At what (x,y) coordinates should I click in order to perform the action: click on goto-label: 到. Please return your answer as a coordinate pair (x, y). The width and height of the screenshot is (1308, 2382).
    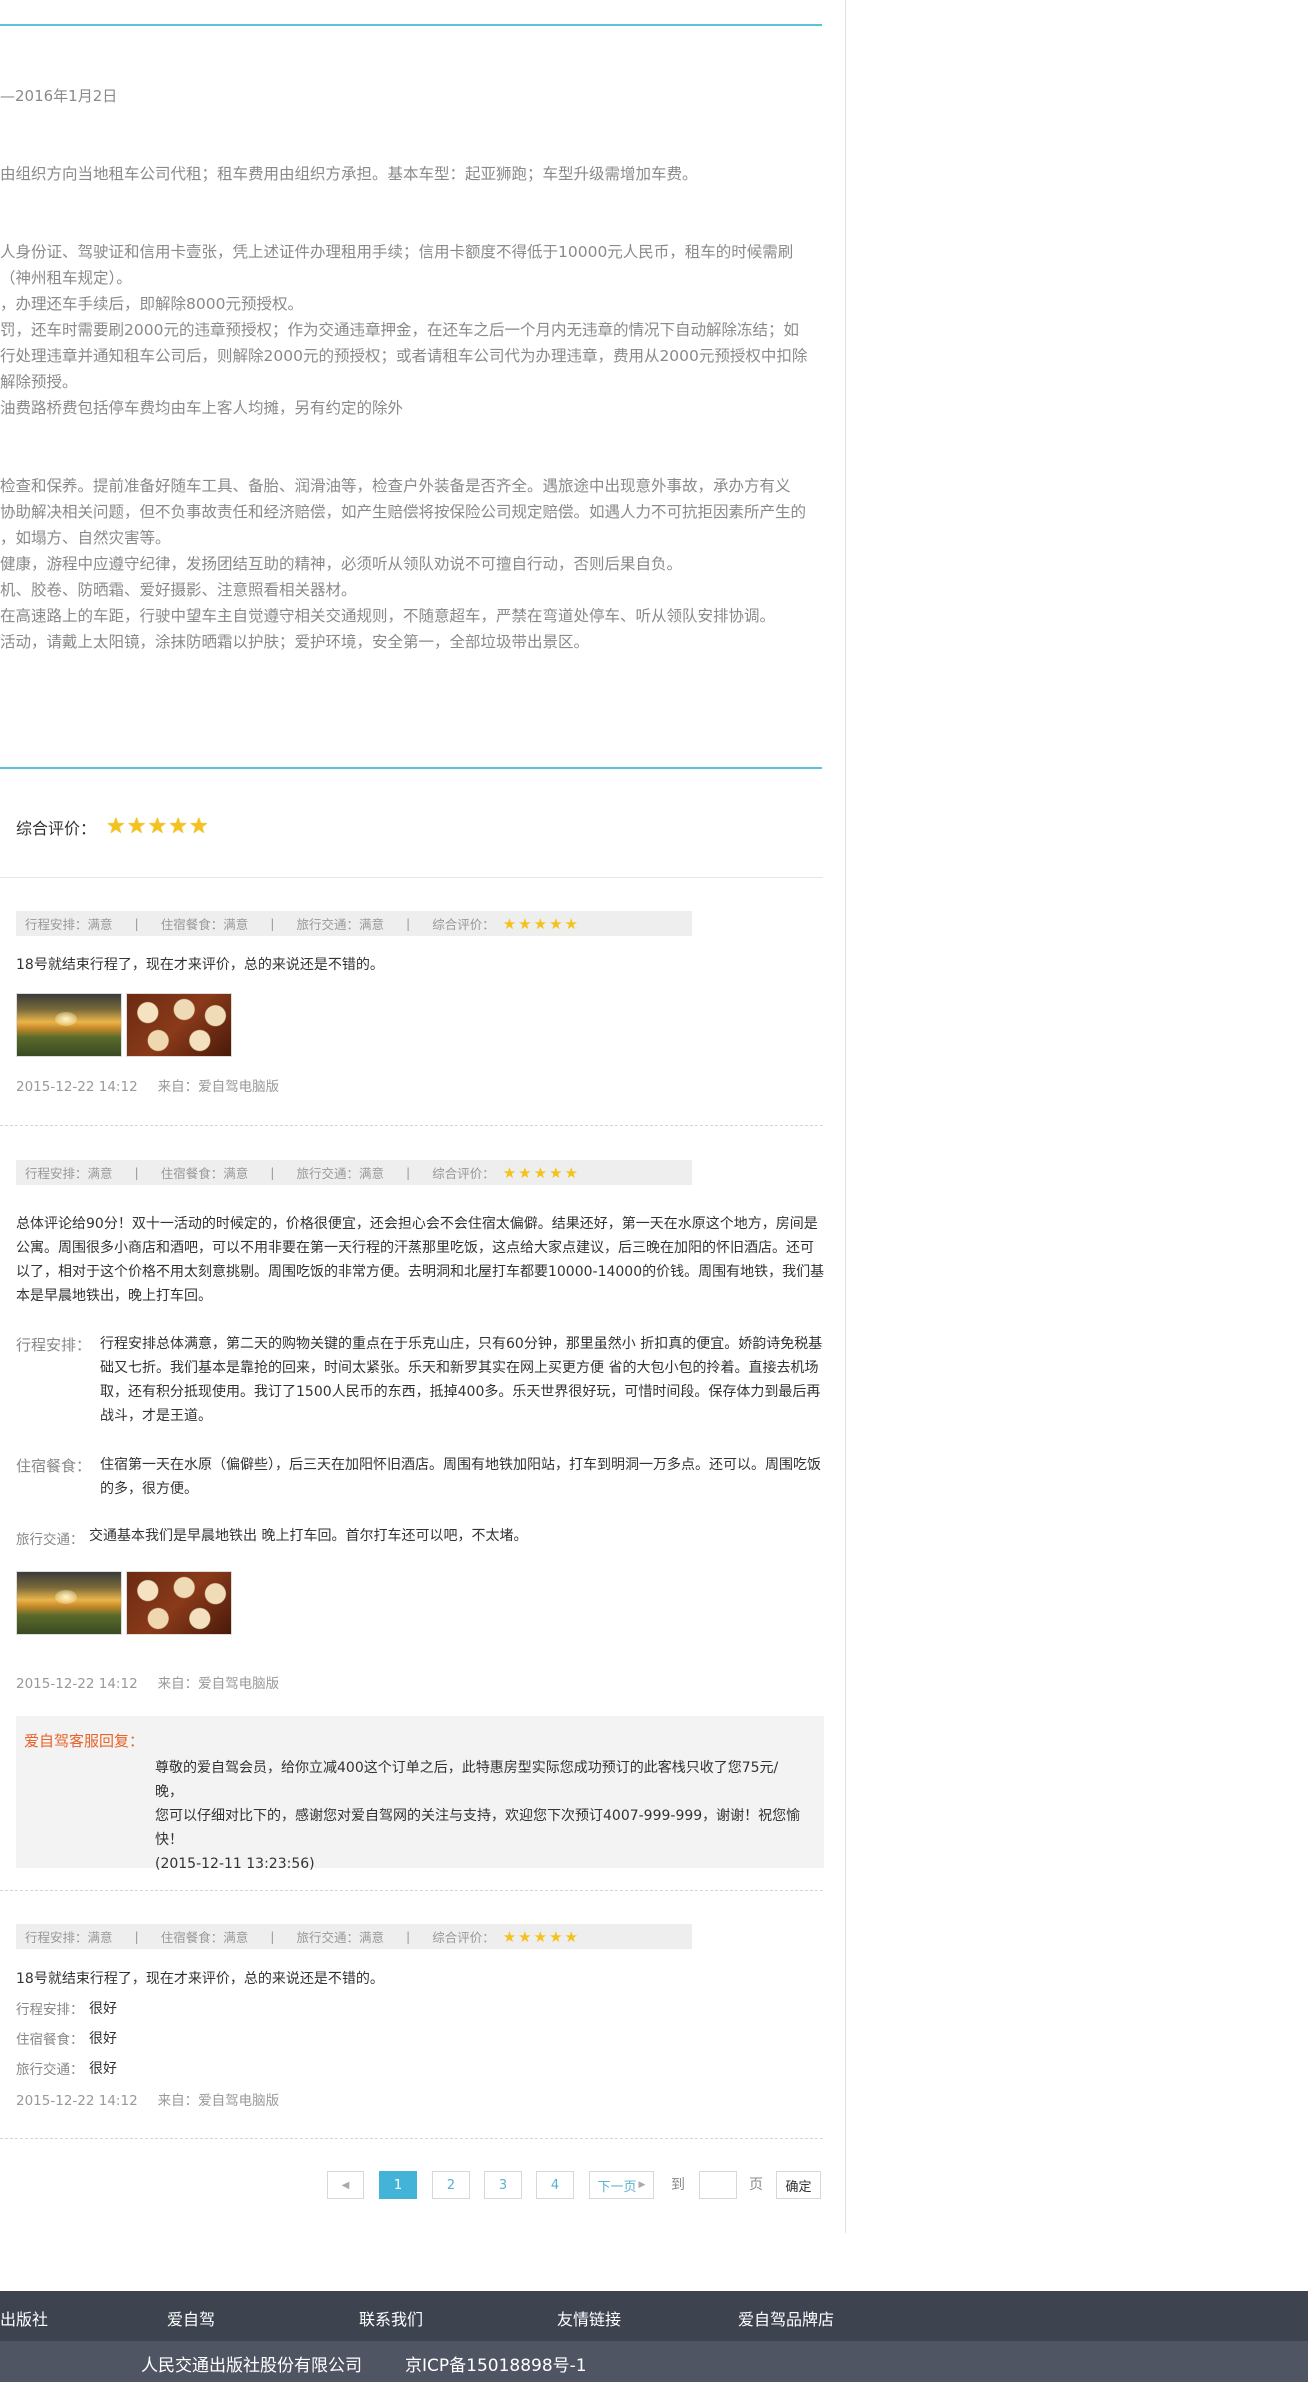
    Looking at the image, I should click on (678, 2185).